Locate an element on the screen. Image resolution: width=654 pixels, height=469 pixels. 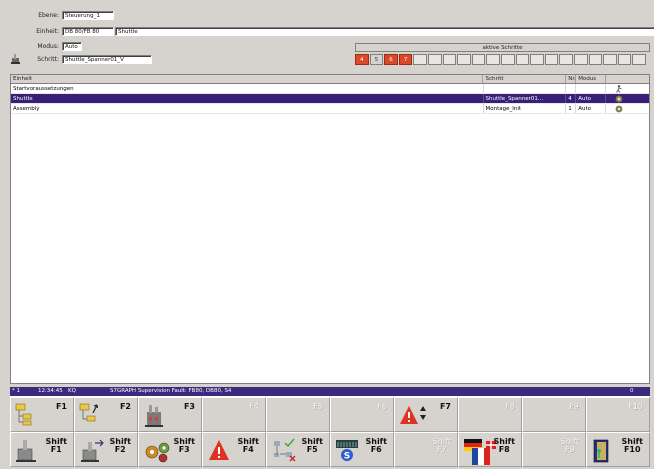
active-step-cell: 5 is located at coordinates (376, 59).